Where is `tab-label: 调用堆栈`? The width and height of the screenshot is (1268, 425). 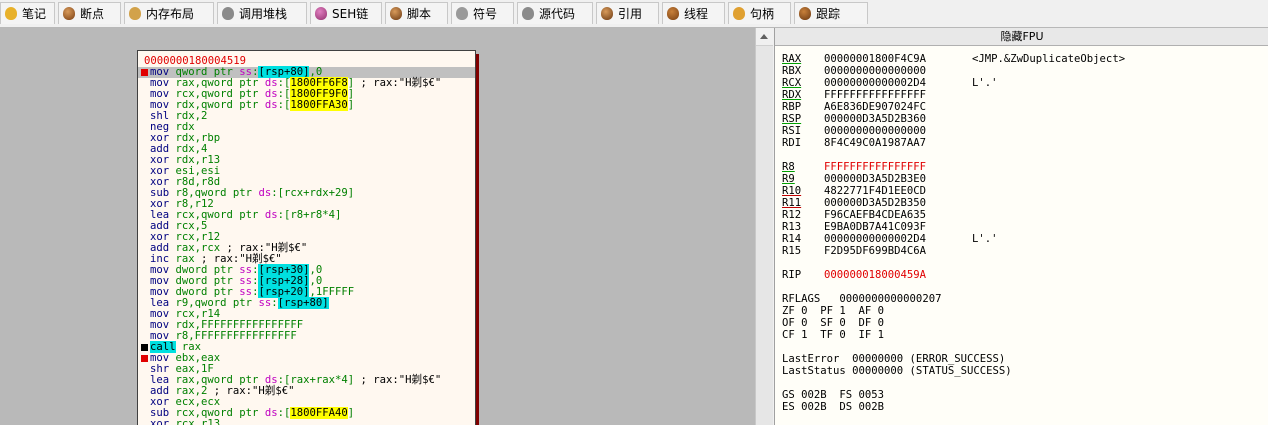 tab-label: 调用堆栈 is located at coordinates (263, 14).